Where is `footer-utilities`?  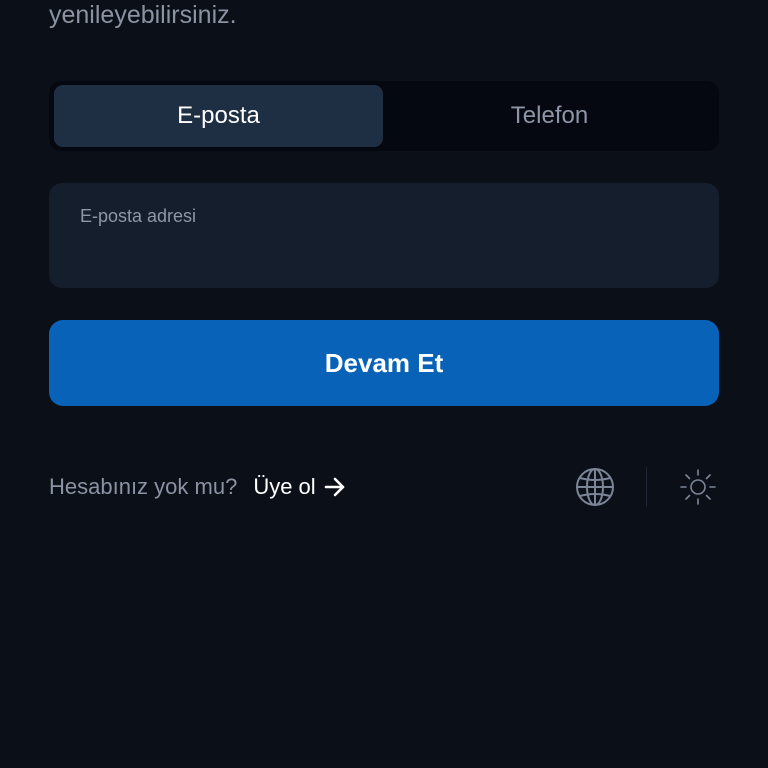
footer-utilities is located at coordinates (646, 487).